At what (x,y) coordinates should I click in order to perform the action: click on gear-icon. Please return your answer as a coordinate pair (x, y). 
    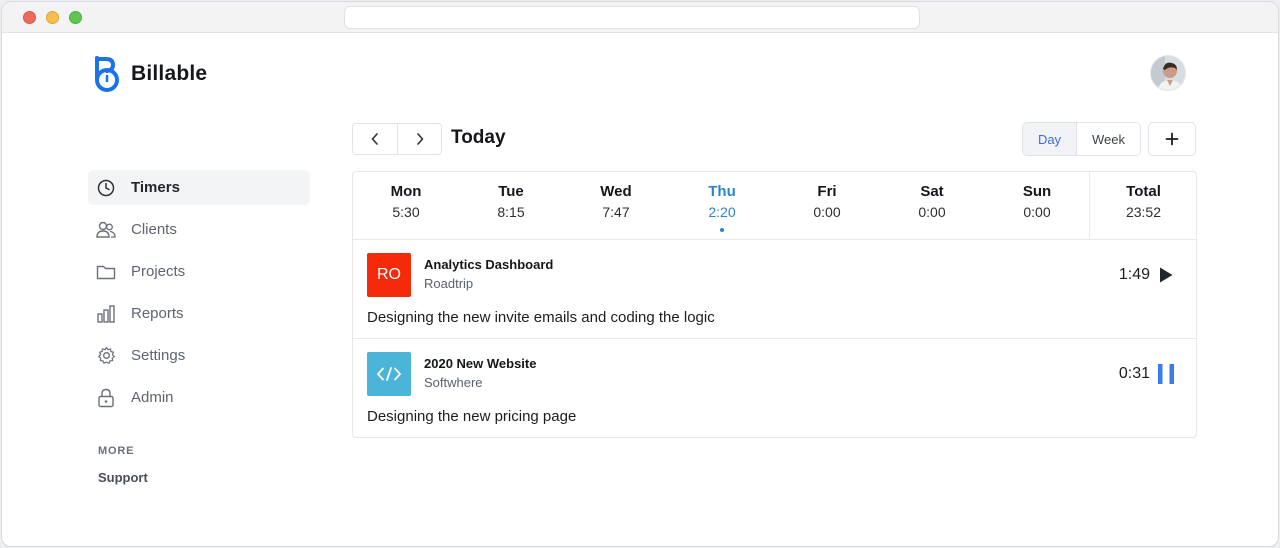
    Looking at the image, I should click on (106, 356).